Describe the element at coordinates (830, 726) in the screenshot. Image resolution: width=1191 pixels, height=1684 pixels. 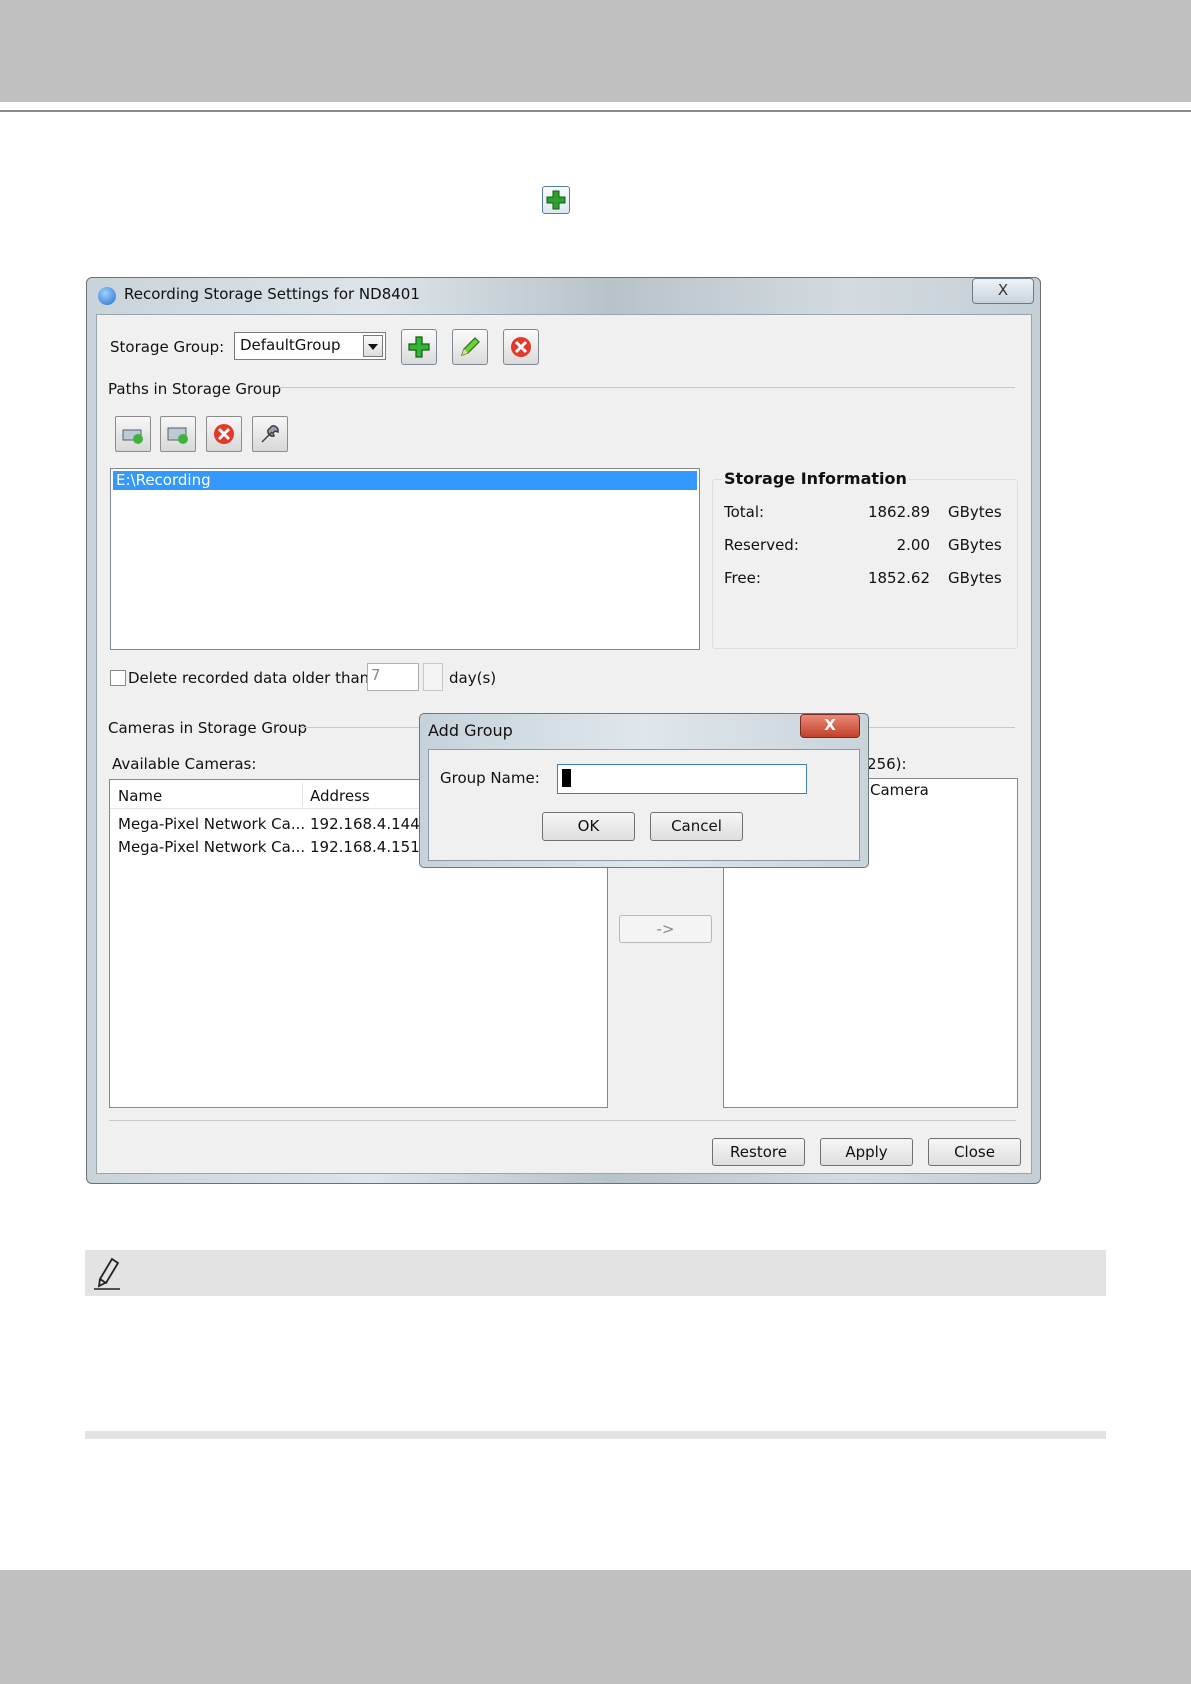
I see `dialog-close-button: X` at that location.